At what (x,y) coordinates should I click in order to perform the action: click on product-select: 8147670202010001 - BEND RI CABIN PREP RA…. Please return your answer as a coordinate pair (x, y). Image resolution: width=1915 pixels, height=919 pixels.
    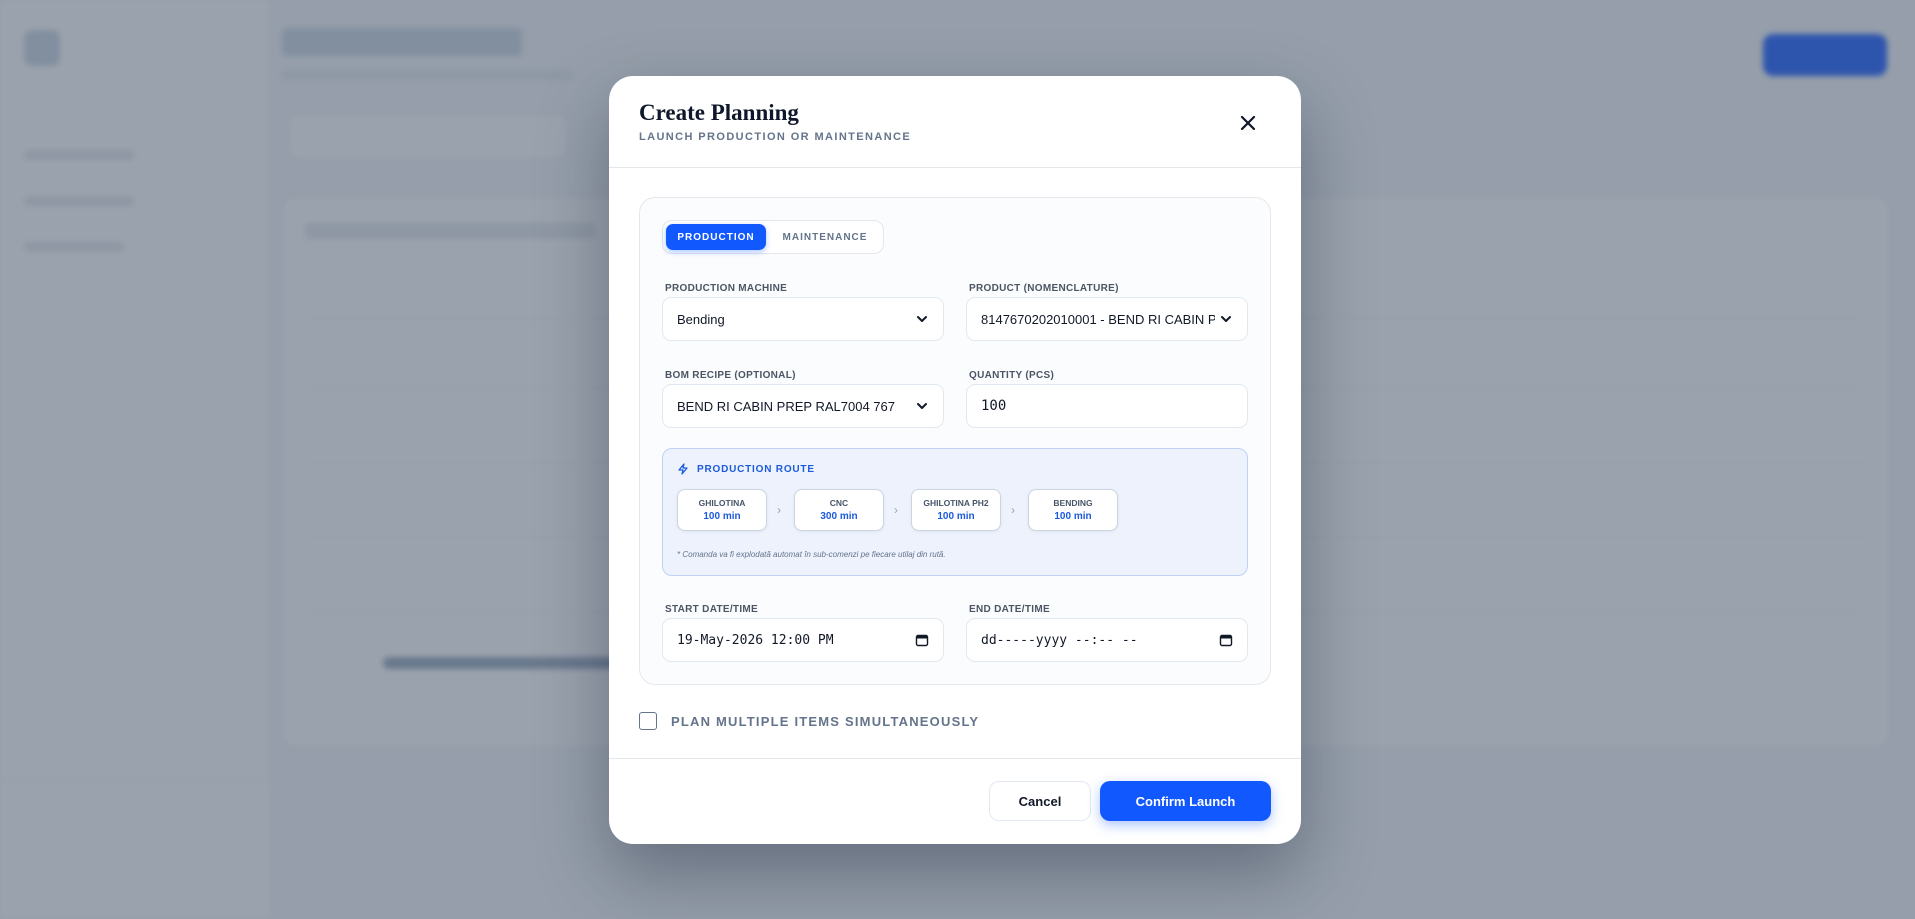
    Looking at the image, I should click on (1107, 319).